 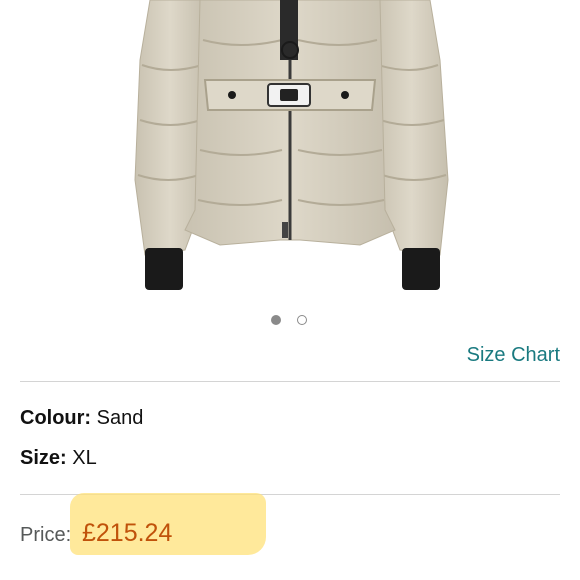 I want to click on size-label: Size:, so click(x=43, y=458).